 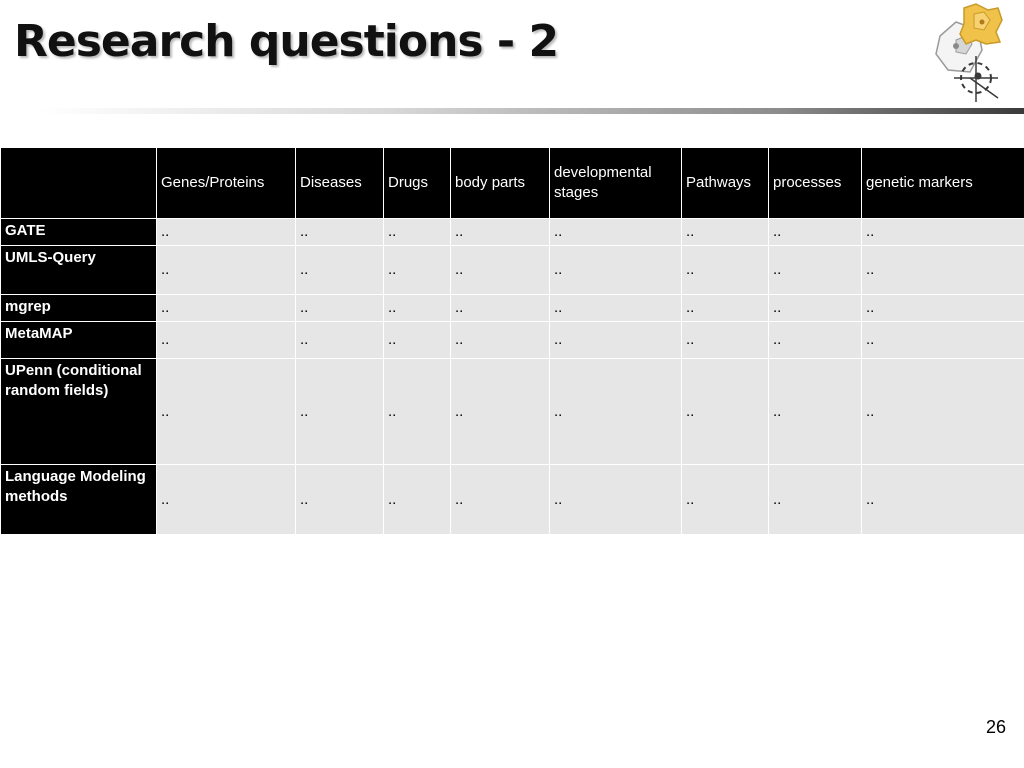 I want to click on row-header-metamap: MetaMAP, so click(x=78, y=340).